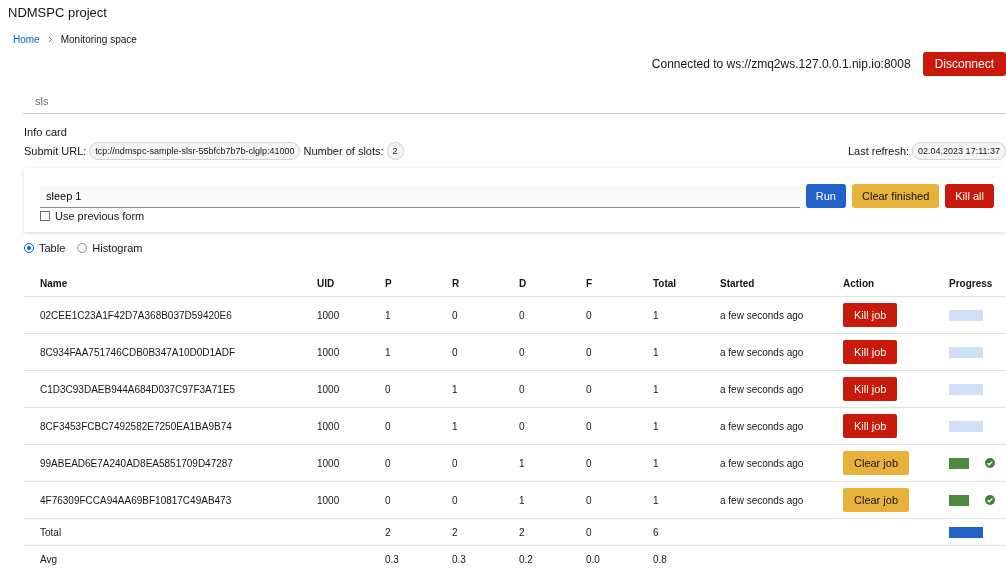  What do you see at coordinates (896, 196) in the screenshot?
I see `action-button: Clear finished` at bounding box center [896, 196].